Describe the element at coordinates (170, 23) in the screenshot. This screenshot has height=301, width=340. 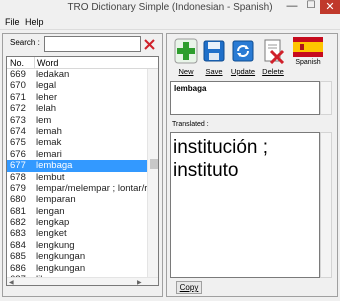
I see `menu-bar: File Help` at that location.